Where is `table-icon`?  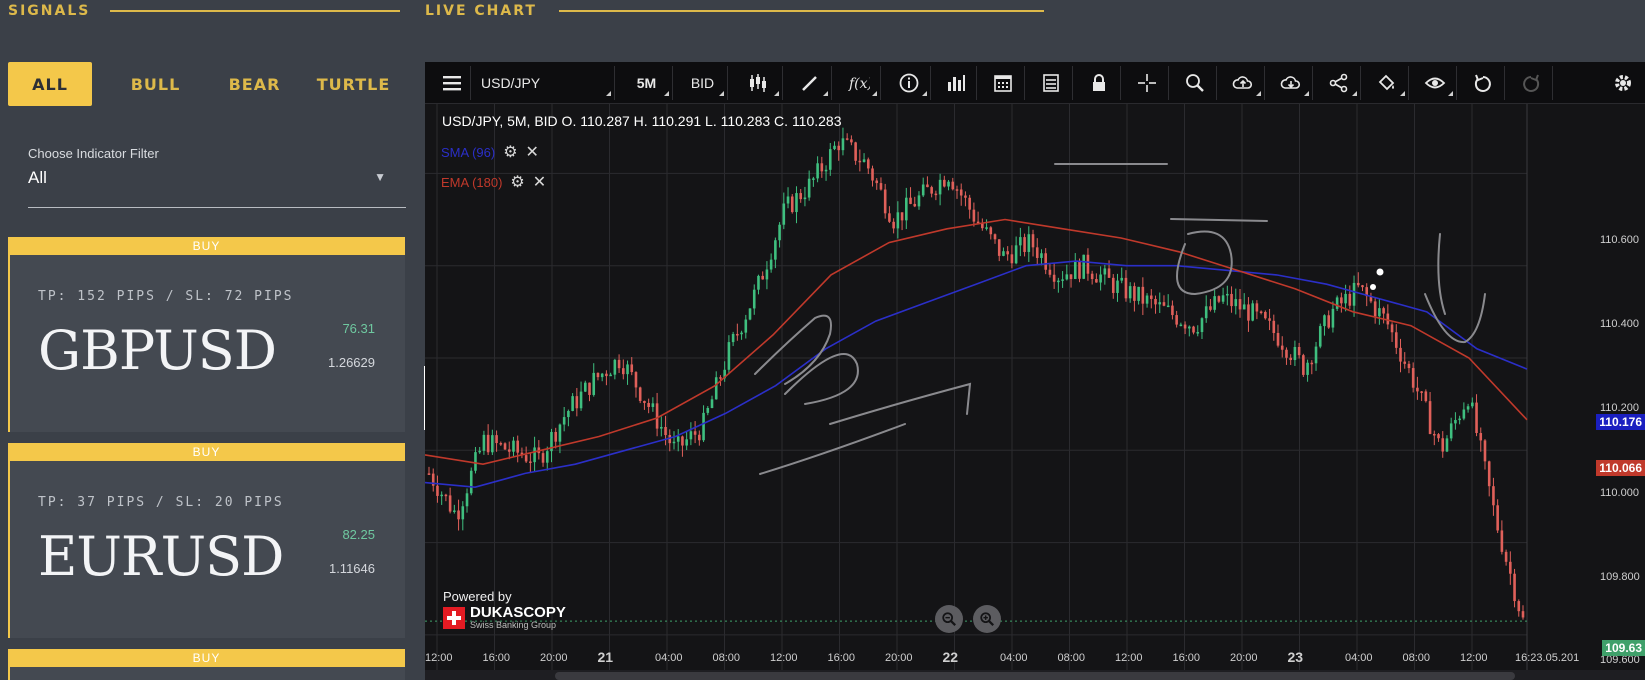
table-icon is located at coordinates (1051, 83).